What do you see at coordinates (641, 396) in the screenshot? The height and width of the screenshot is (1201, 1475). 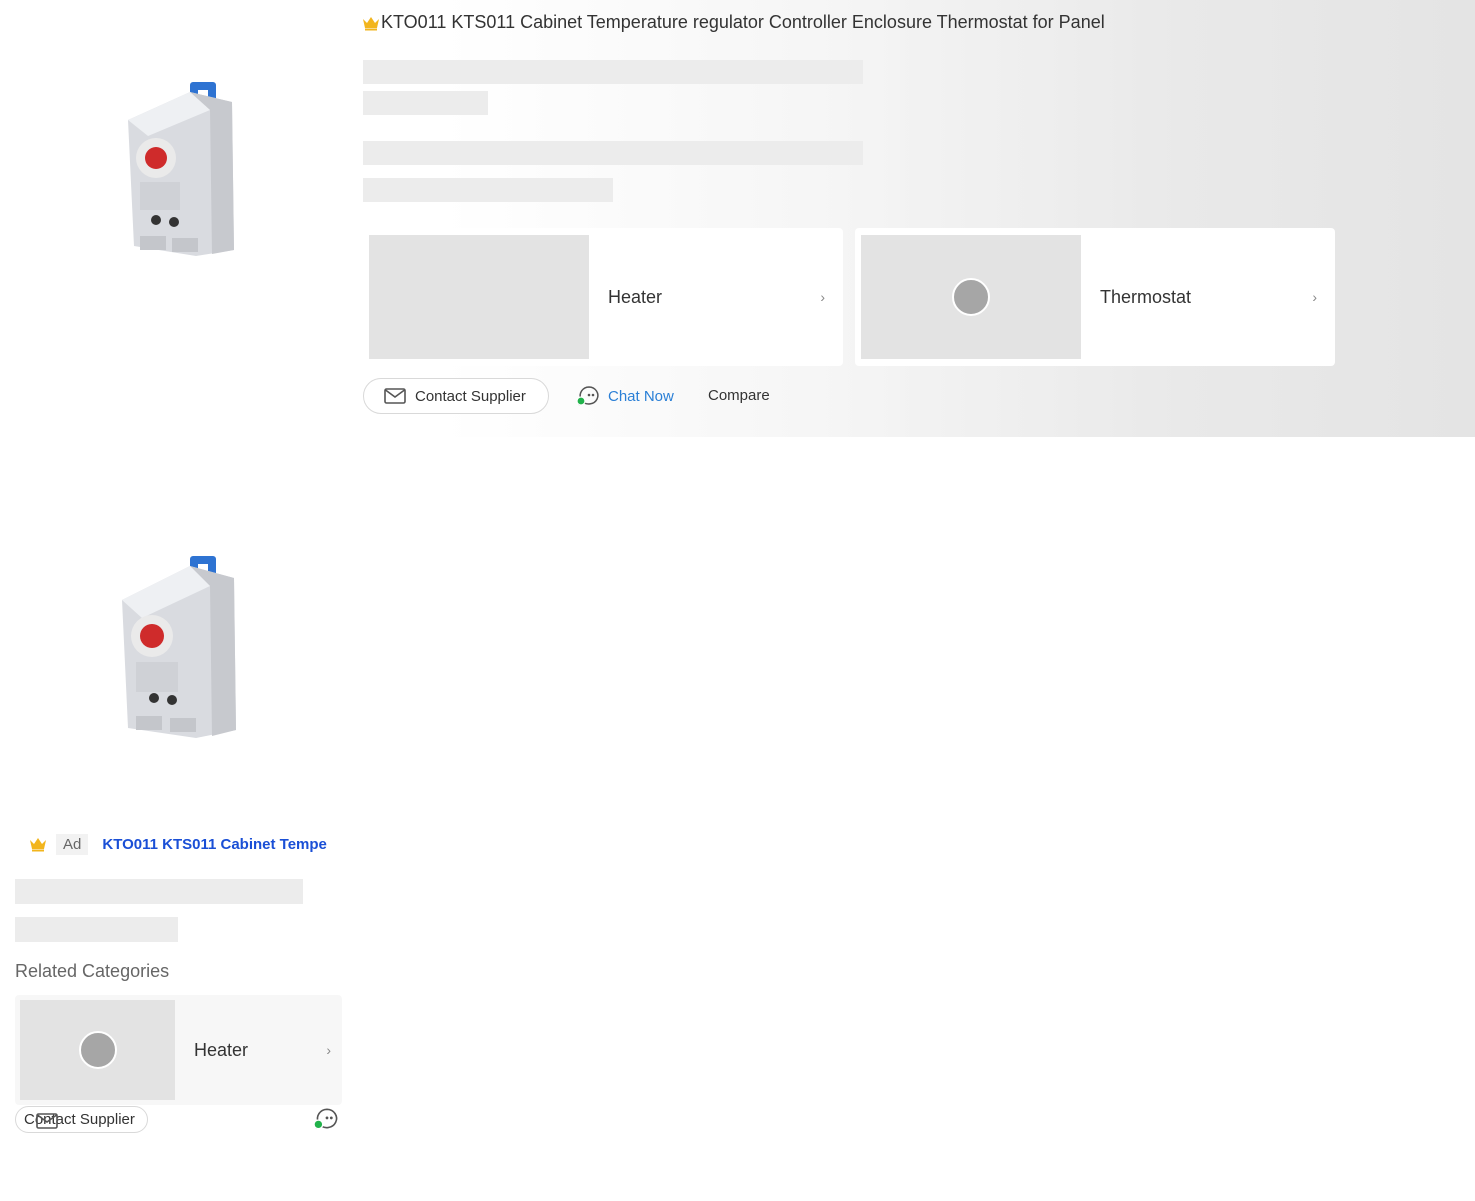 I see `chat-now-label: Chat Now` at bounding box center [641, 396].